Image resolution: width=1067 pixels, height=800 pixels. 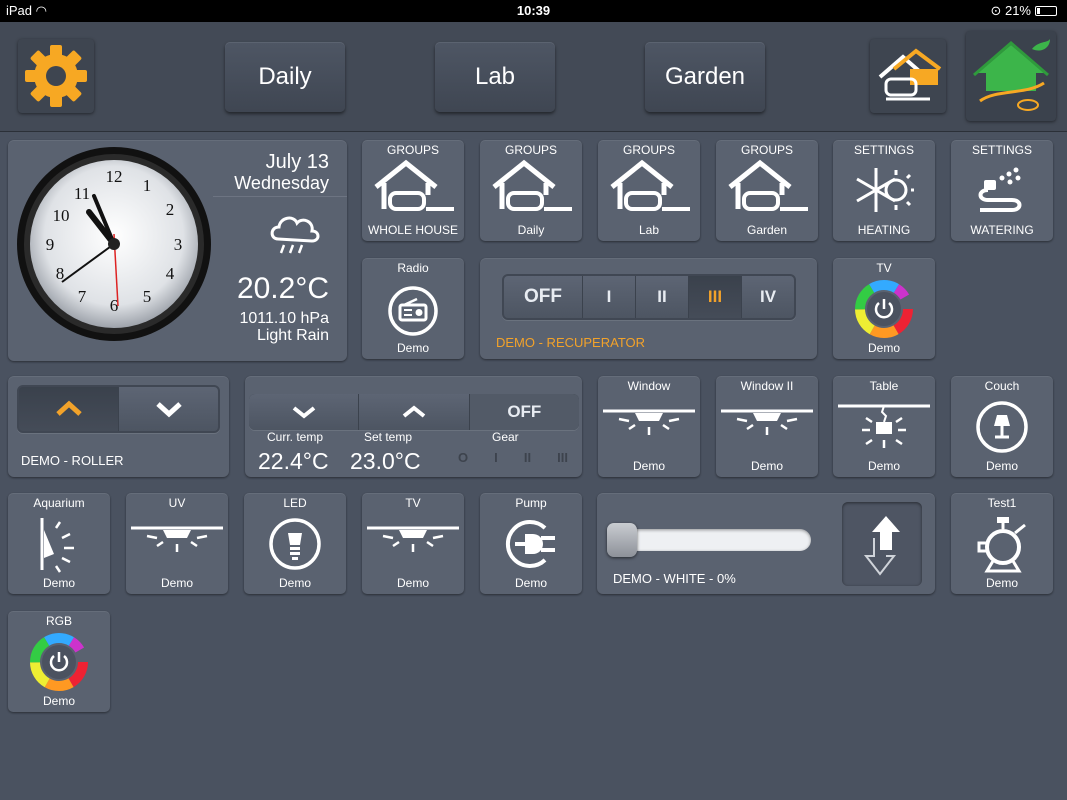 I want to click on group-garden-tile: GROUPS Garden, so click(x=767, y=190).